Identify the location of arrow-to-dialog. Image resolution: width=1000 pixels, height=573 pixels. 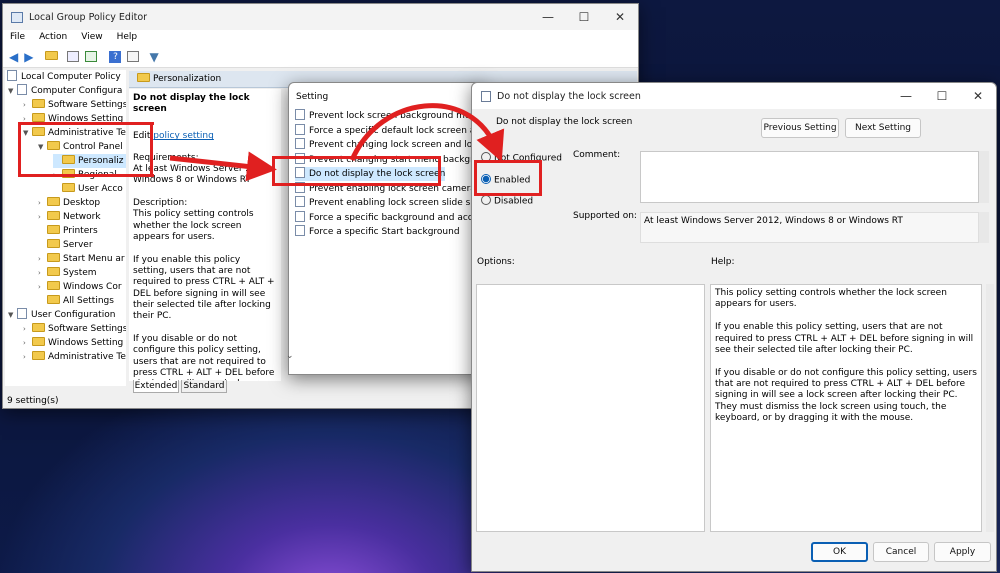
(427, 132).